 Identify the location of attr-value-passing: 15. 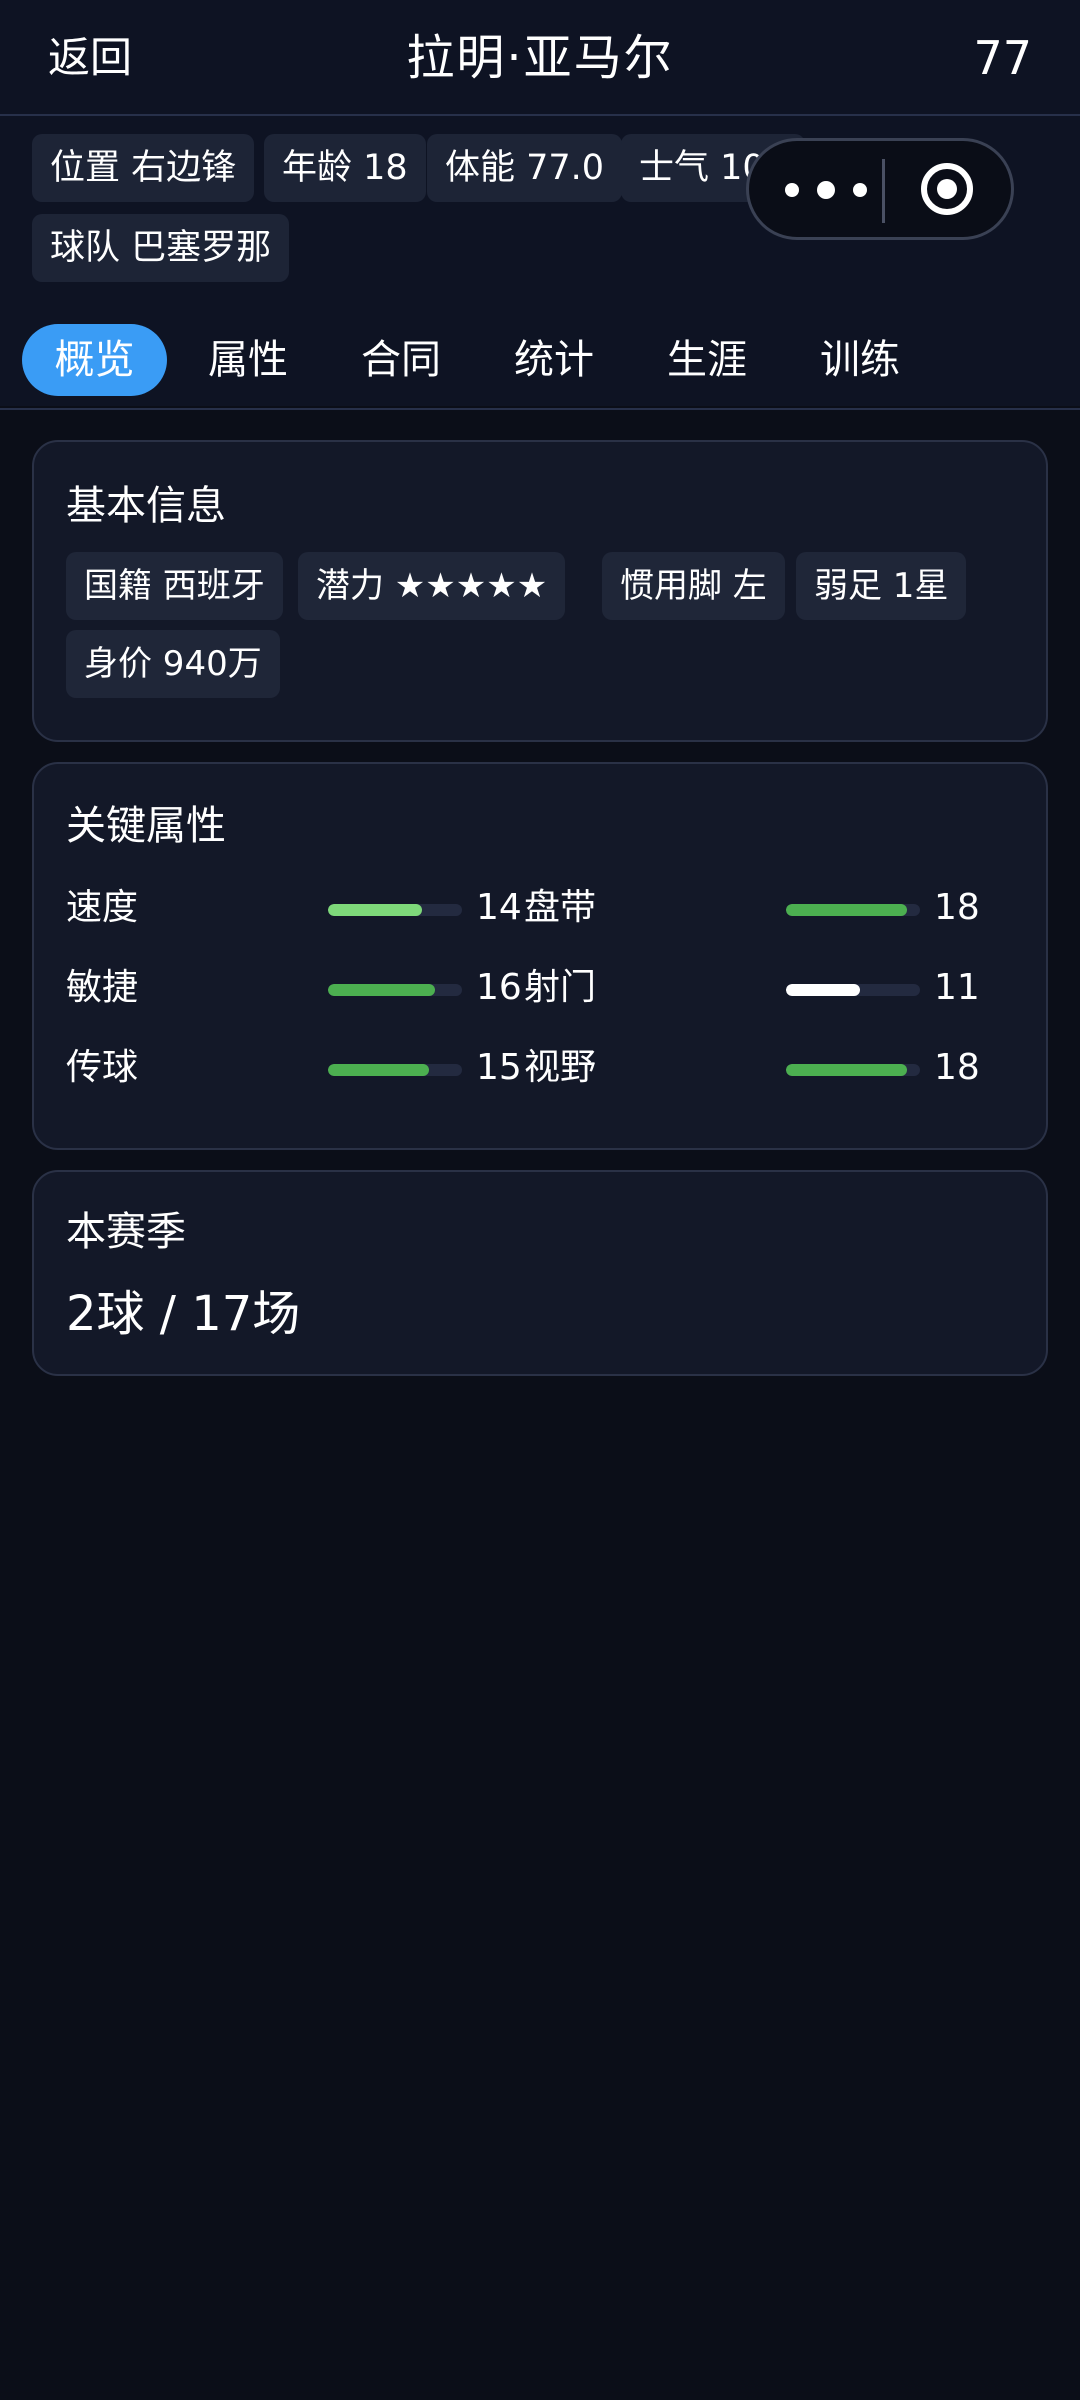
(499, 1067).